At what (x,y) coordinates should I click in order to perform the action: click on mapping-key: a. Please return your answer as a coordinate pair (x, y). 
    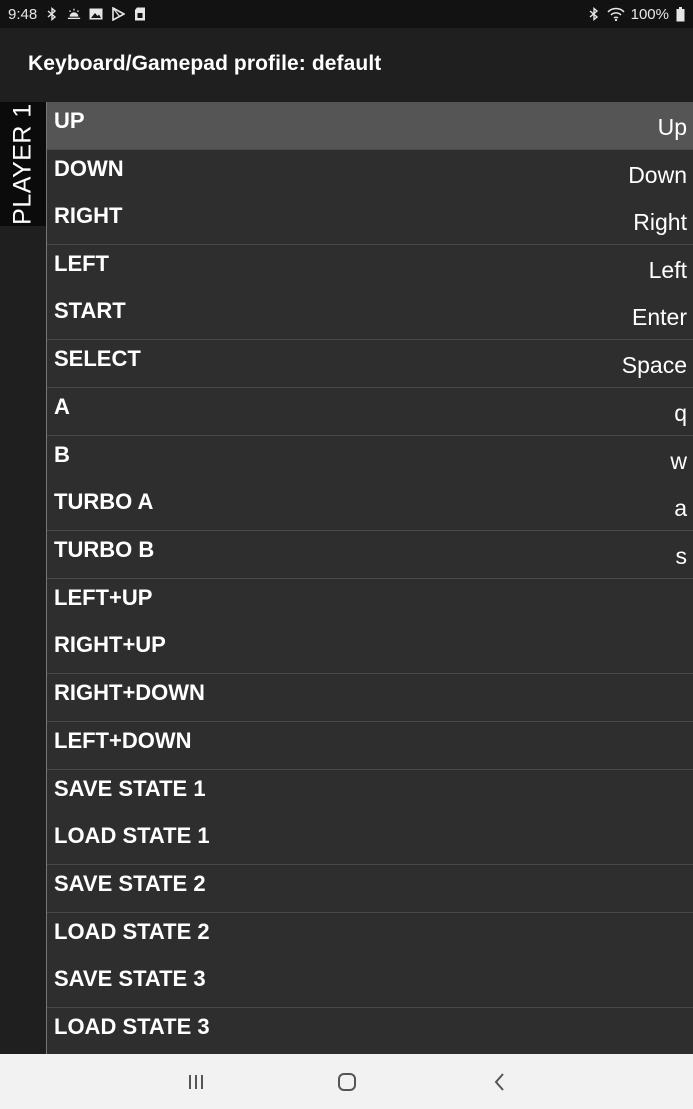
    Looking at the image, I should click on (680, 508).